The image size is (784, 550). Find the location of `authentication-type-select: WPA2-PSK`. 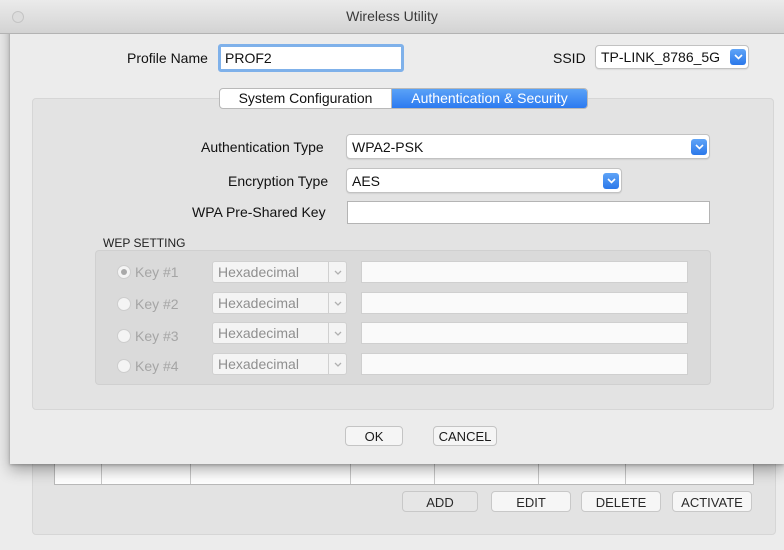

authentication-type-select: WPA2-PSK is located at coordinates (528, 146).